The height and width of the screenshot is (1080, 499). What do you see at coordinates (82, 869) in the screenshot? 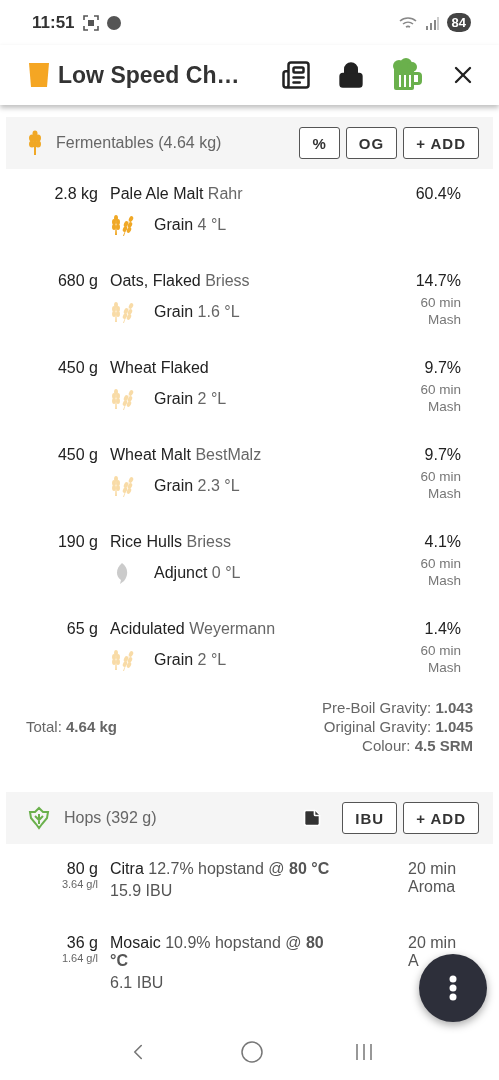
I see `amount: 80 g` at bounding box center [82, 869].